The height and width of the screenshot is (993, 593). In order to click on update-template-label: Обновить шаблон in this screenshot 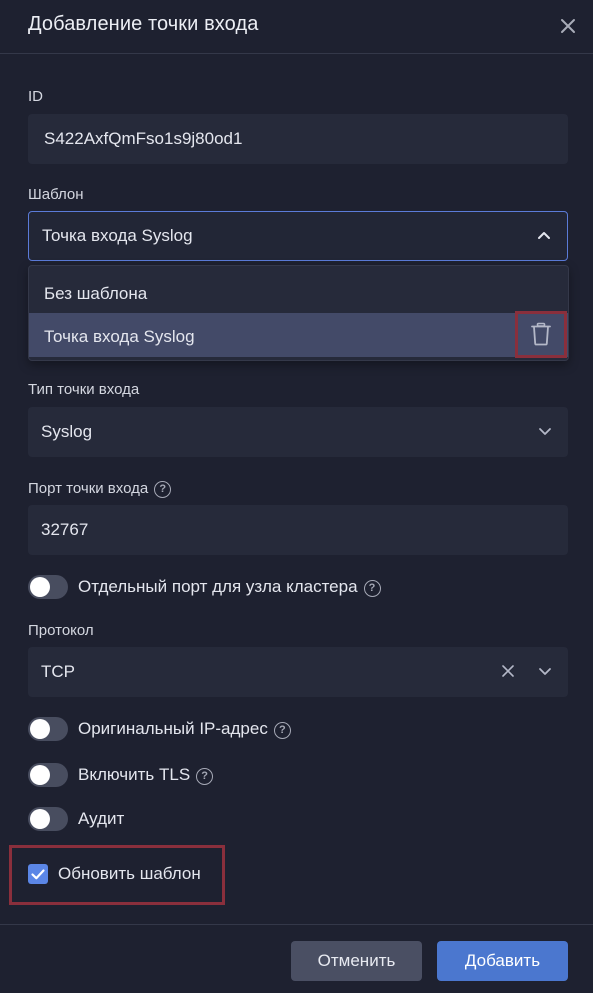, I will do `click(129, 873)`.